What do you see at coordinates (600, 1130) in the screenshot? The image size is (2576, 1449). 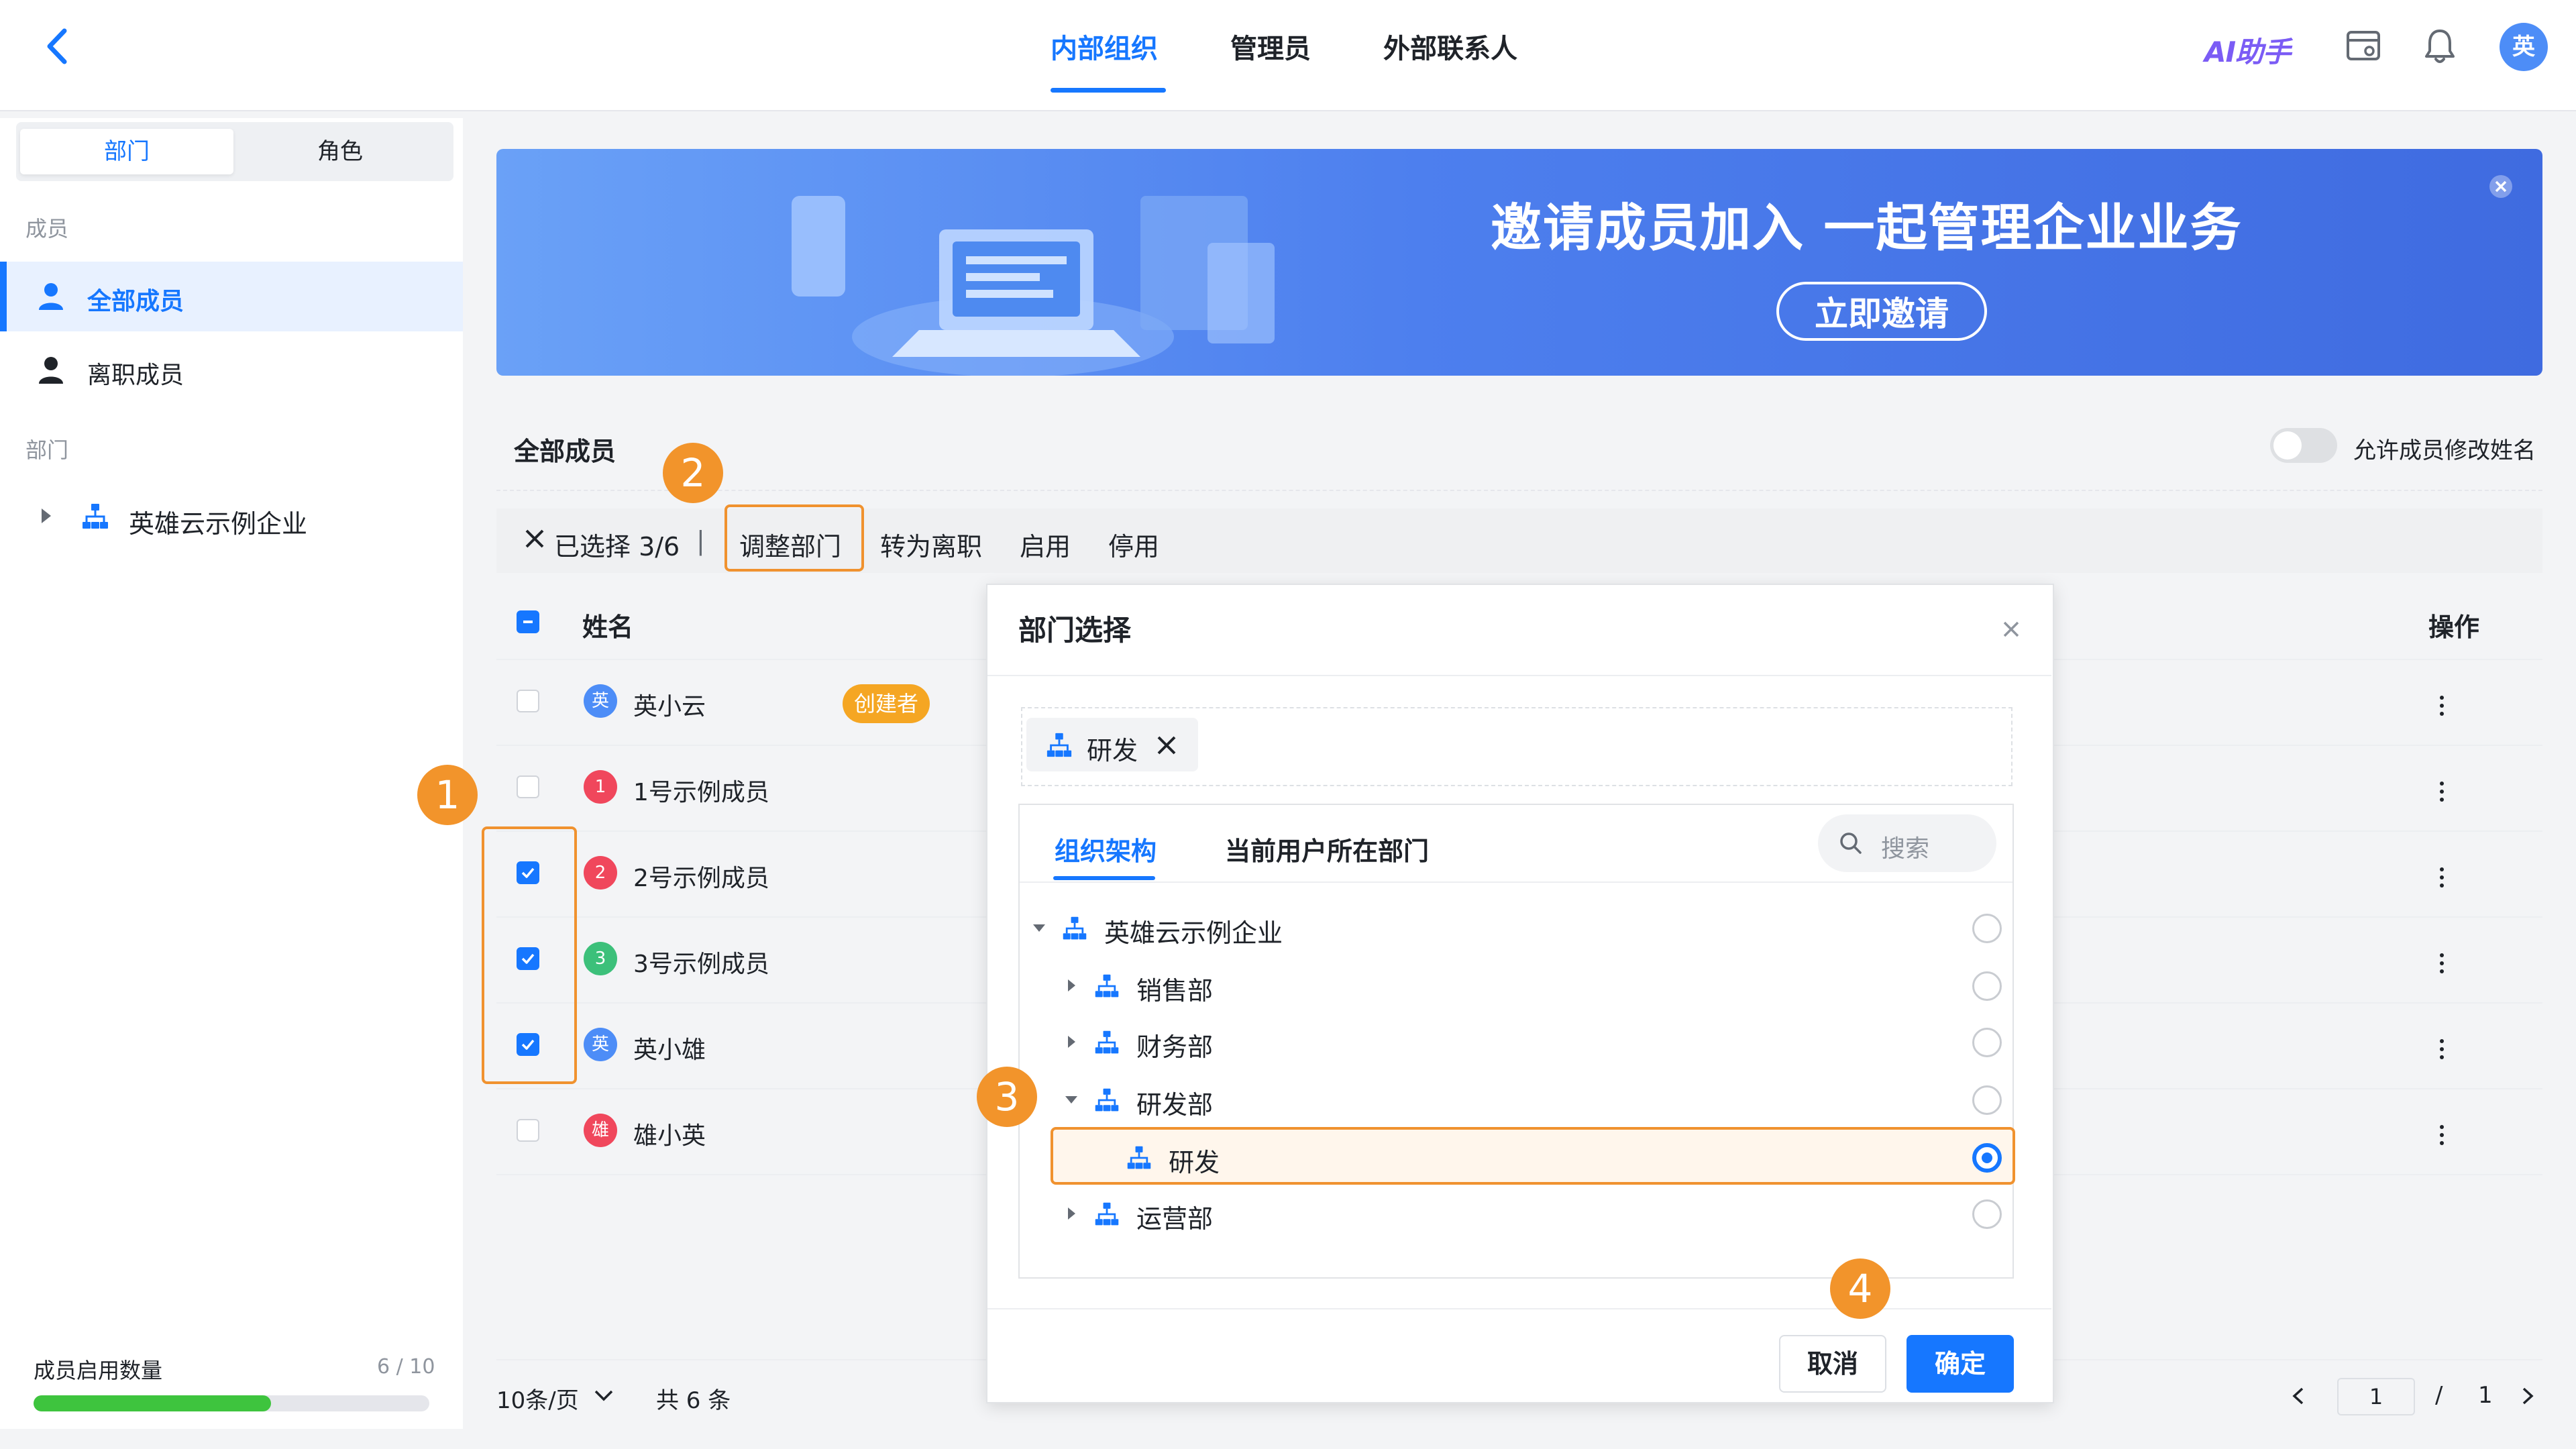 I see `member-avatar: 雄` at bounding box center [600, 1130].